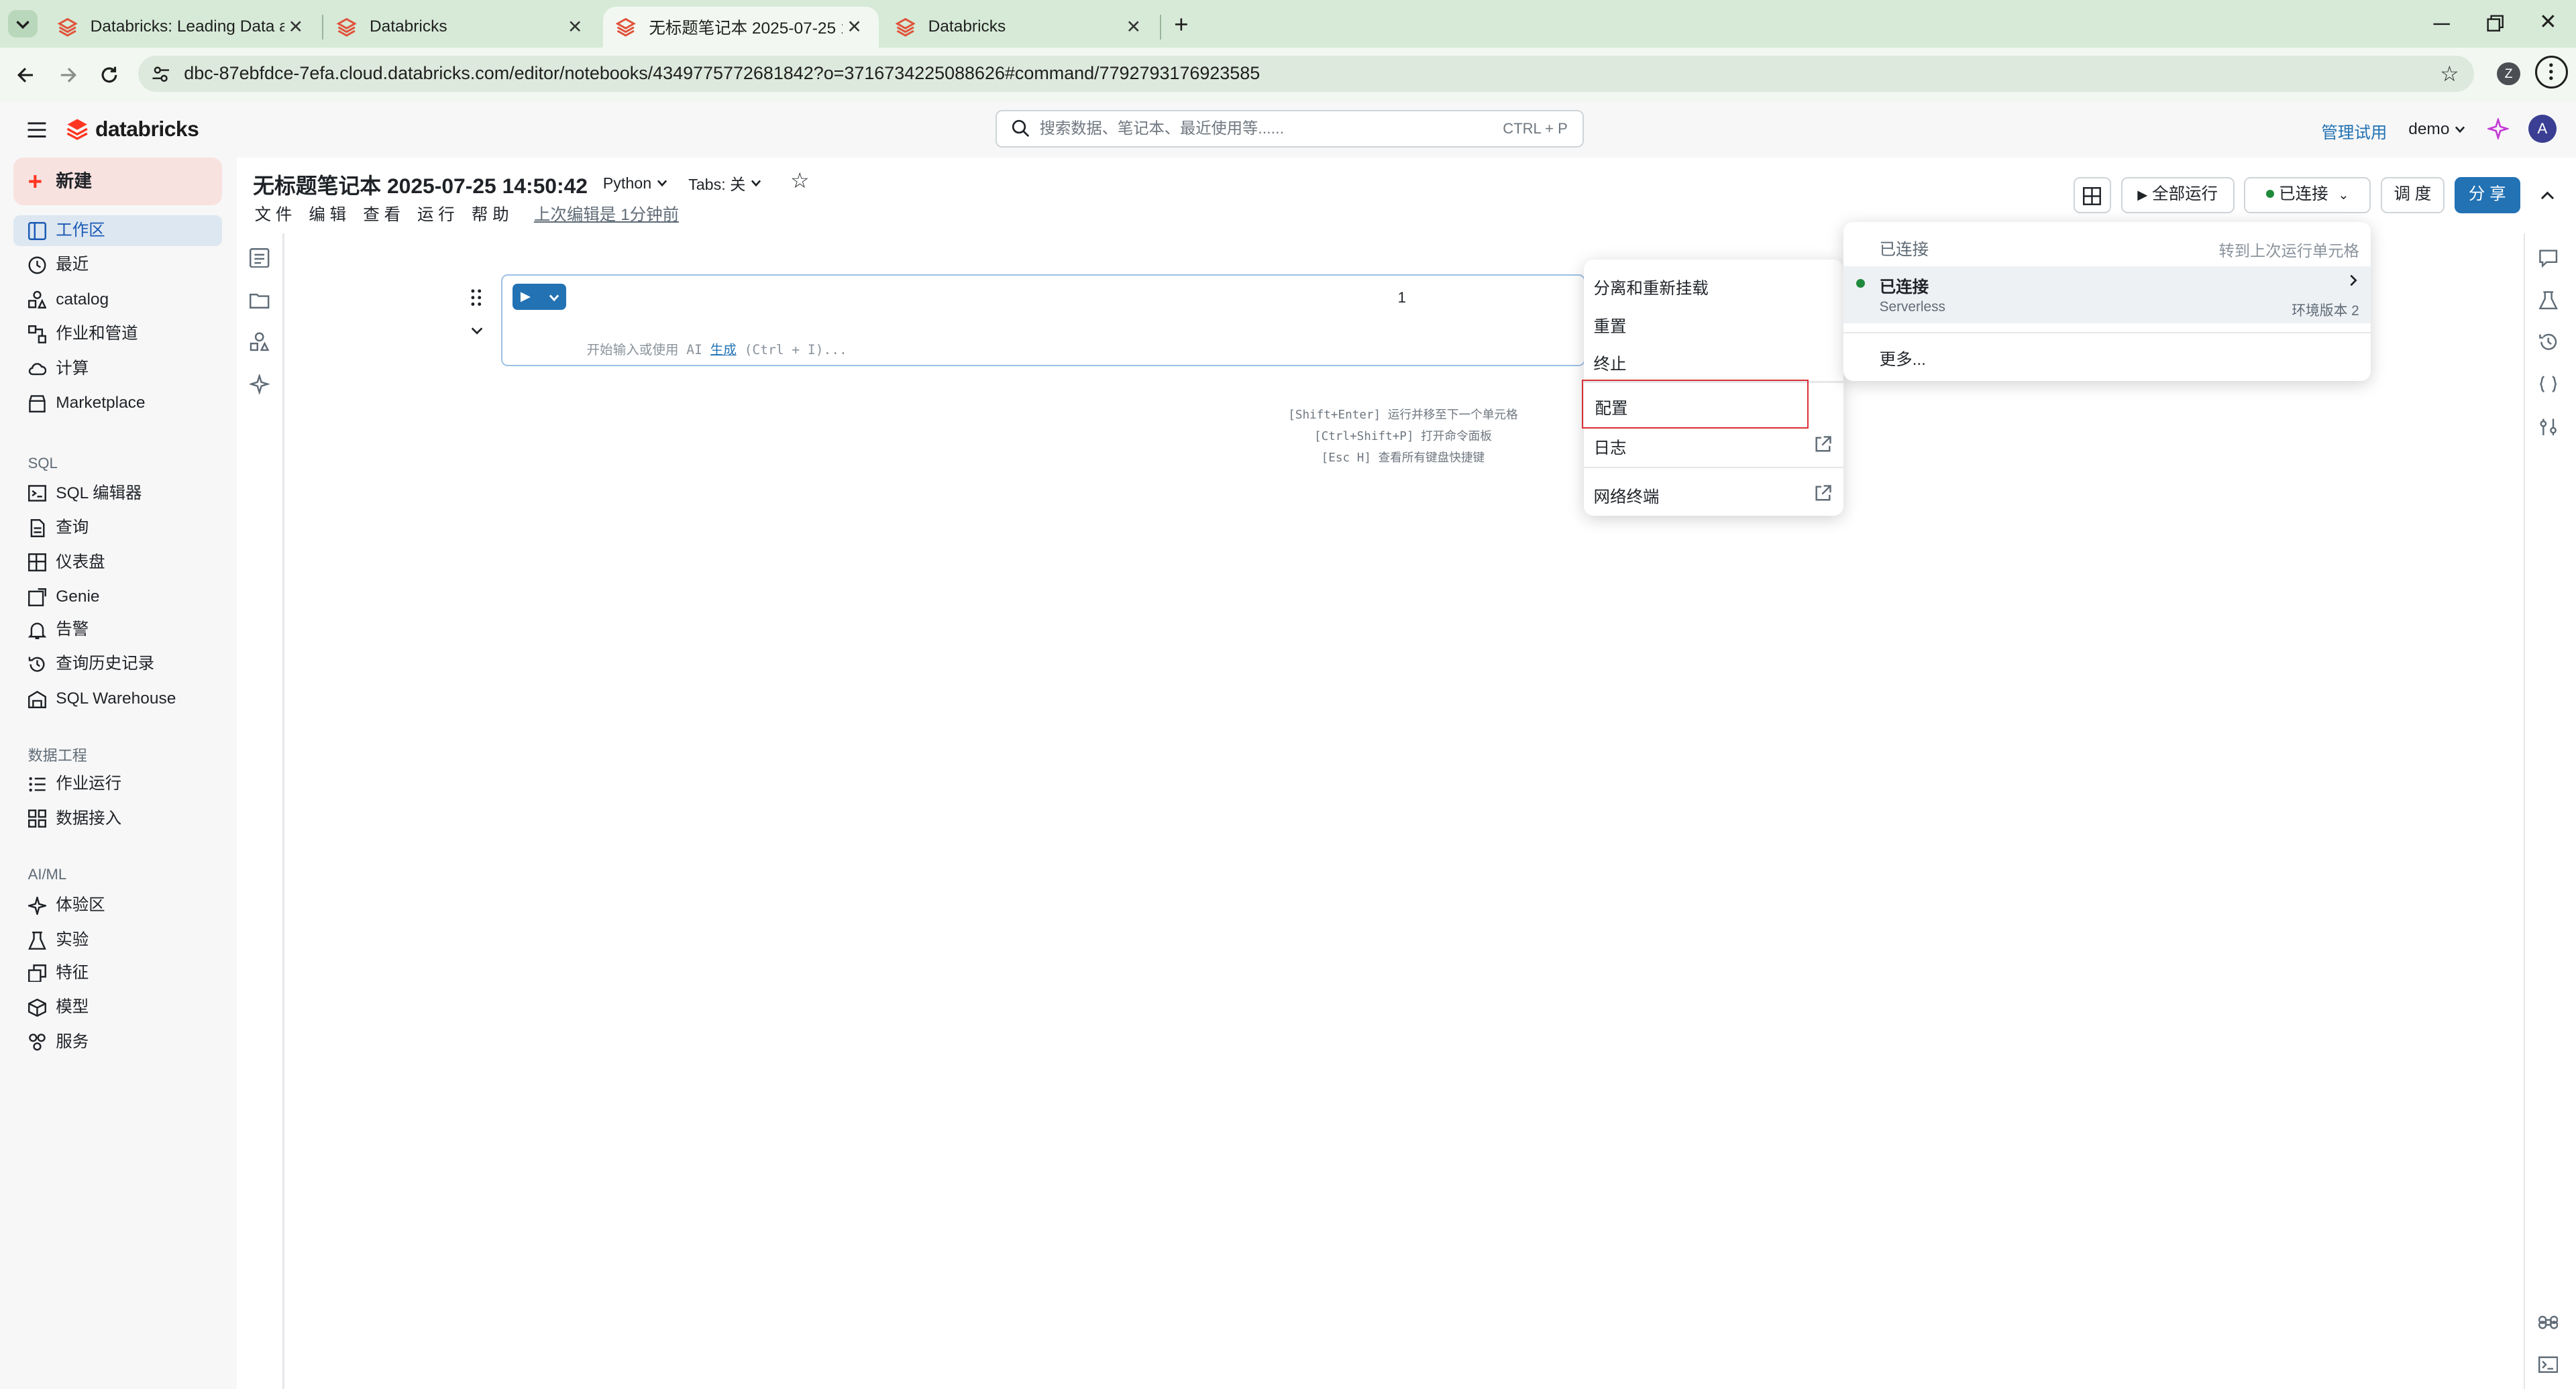 The image size is (2576, 1389). I want to click on browser-tab-3-active: 无标题笔记本 2025-07-25 14:5 ✕, so click(740, 27).